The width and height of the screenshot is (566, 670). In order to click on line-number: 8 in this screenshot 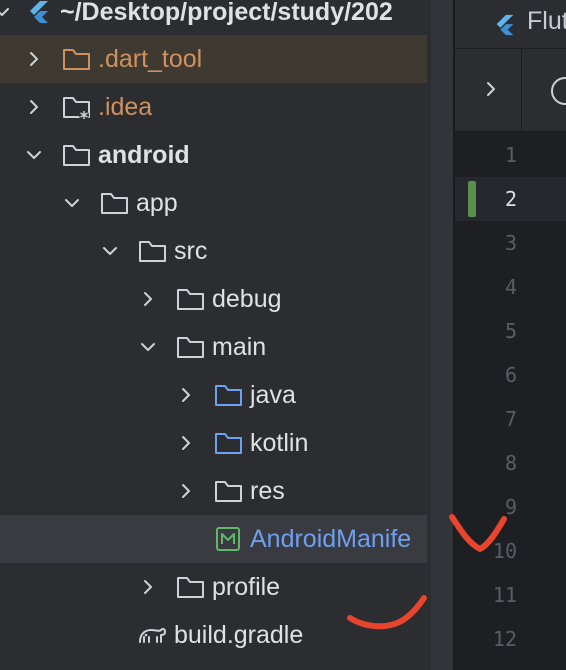, I will do `click(510, 463)`.